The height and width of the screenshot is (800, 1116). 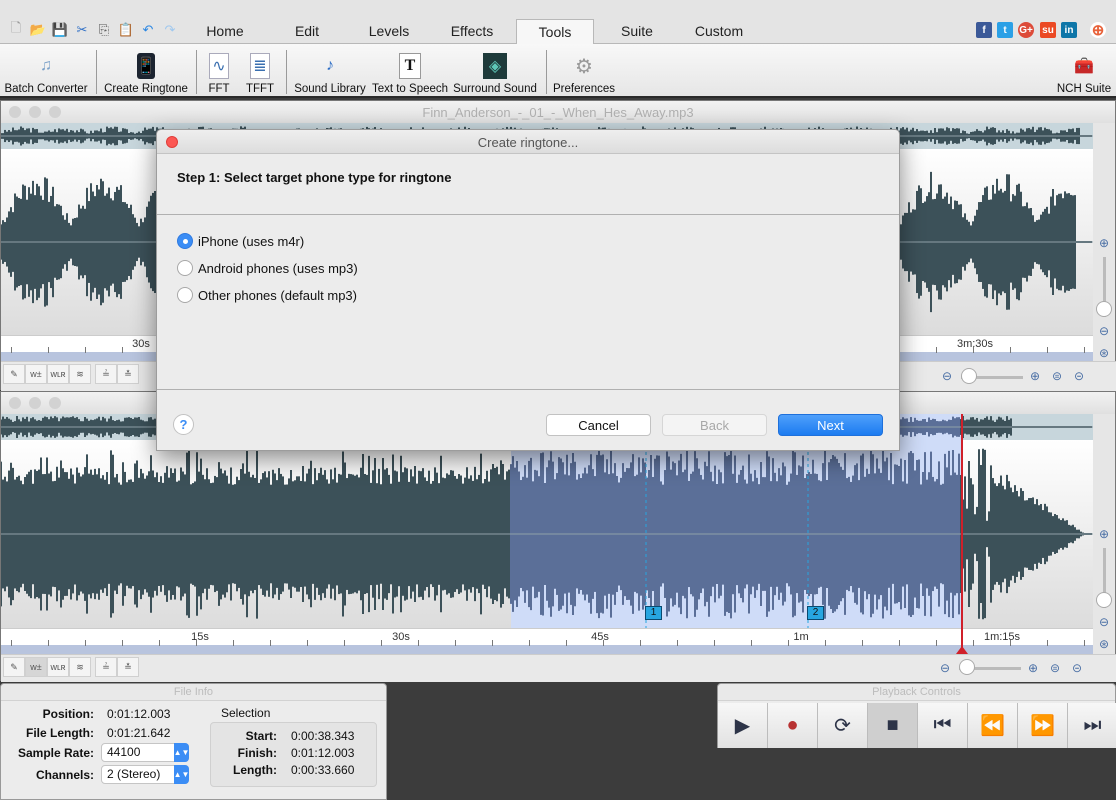 What do you see at coordinates (719, 31) in the screenshot?
I see `tab-custom: Custom` at bounding box center [719, 31].